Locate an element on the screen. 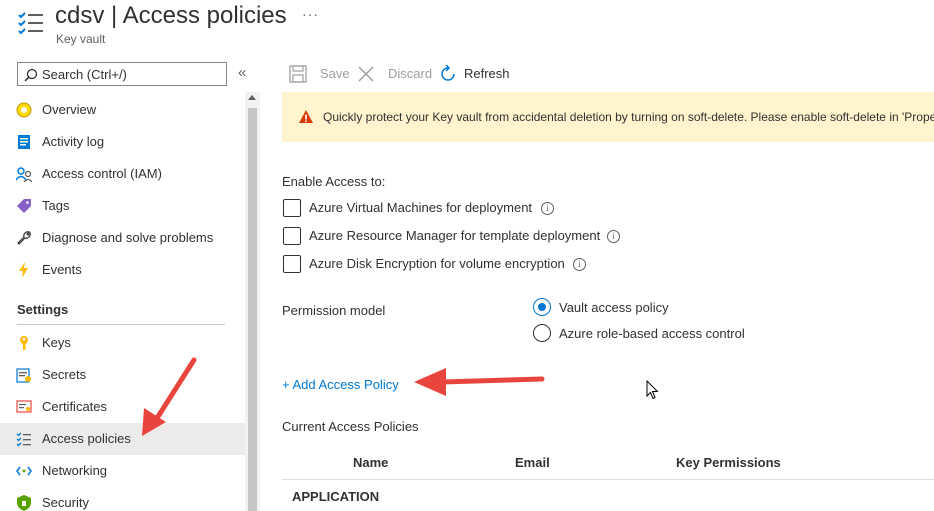 This screenshot has height=511, width=934. secrets-icon is located at coordinates (23, 375).